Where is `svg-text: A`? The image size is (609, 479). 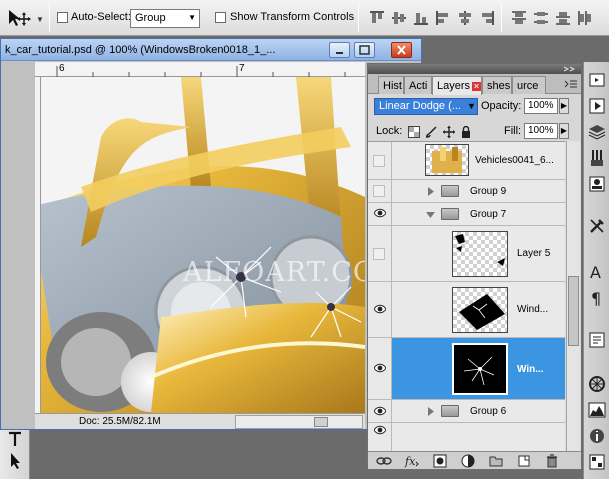
svg-text: A is located at coordinates (595, 272).